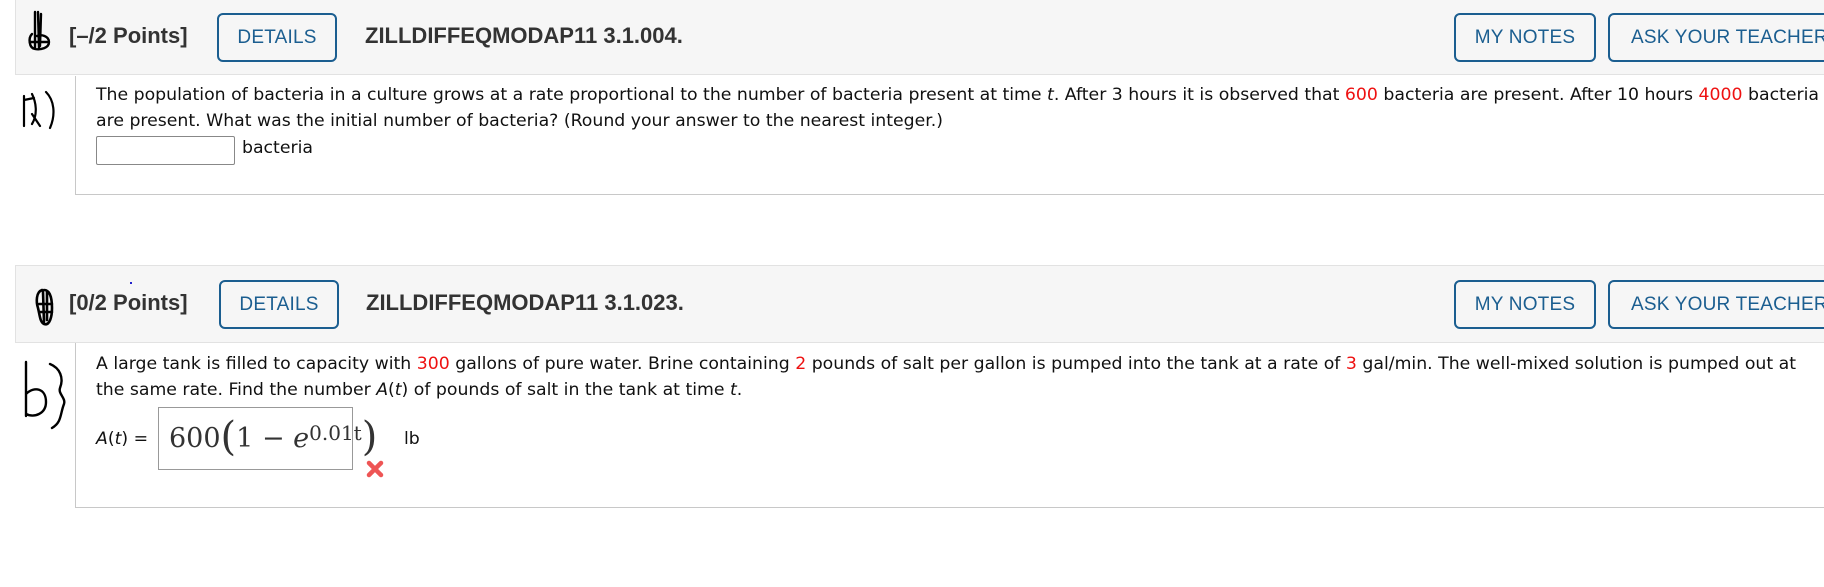  I want to click on question-code: ZILLDIFFEQMODAP11 3.1.004., so click(524, 35).